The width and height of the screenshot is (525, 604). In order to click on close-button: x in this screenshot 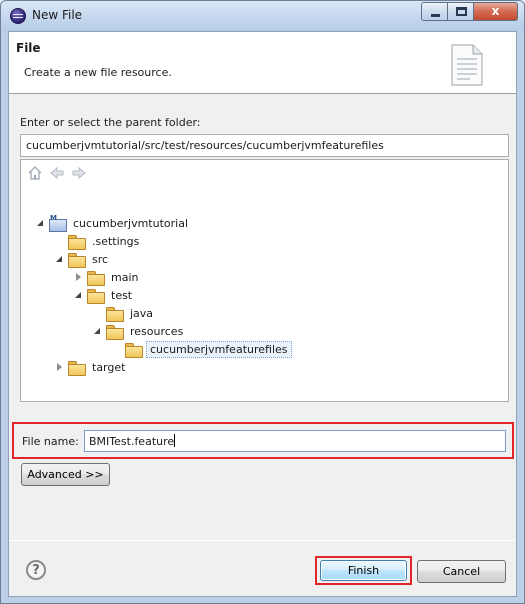, I will do `click(495, 11)`.